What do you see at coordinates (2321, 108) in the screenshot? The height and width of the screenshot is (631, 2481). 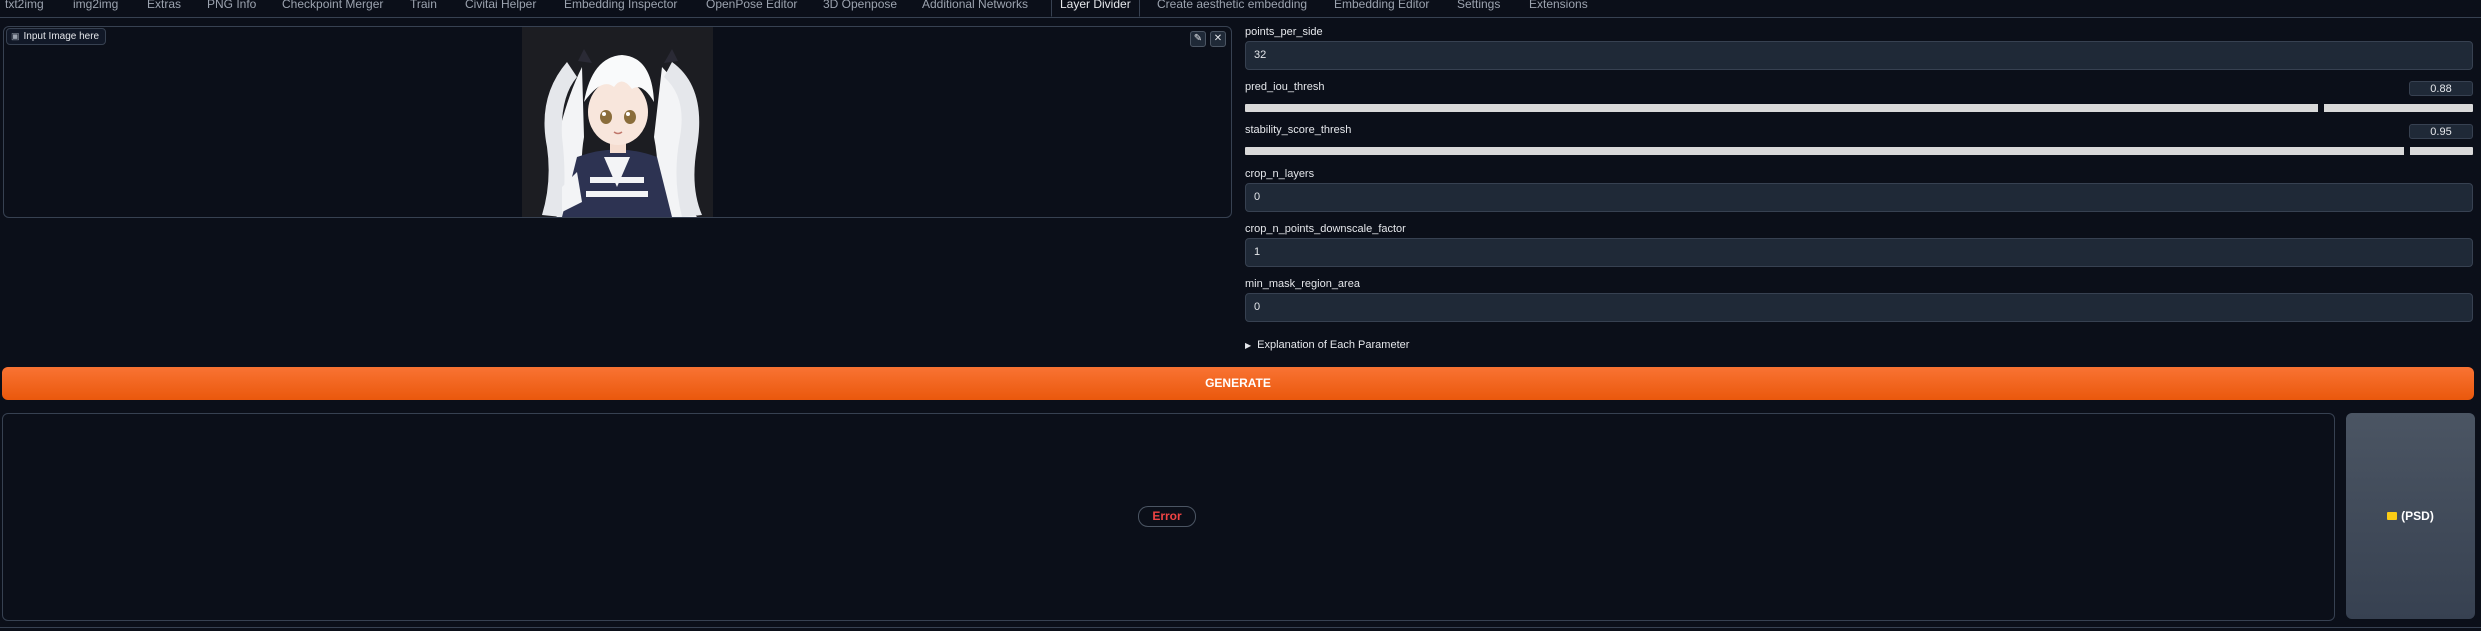 I see `pred-iou-thresh-handle` at bounding box center [2321, 108].